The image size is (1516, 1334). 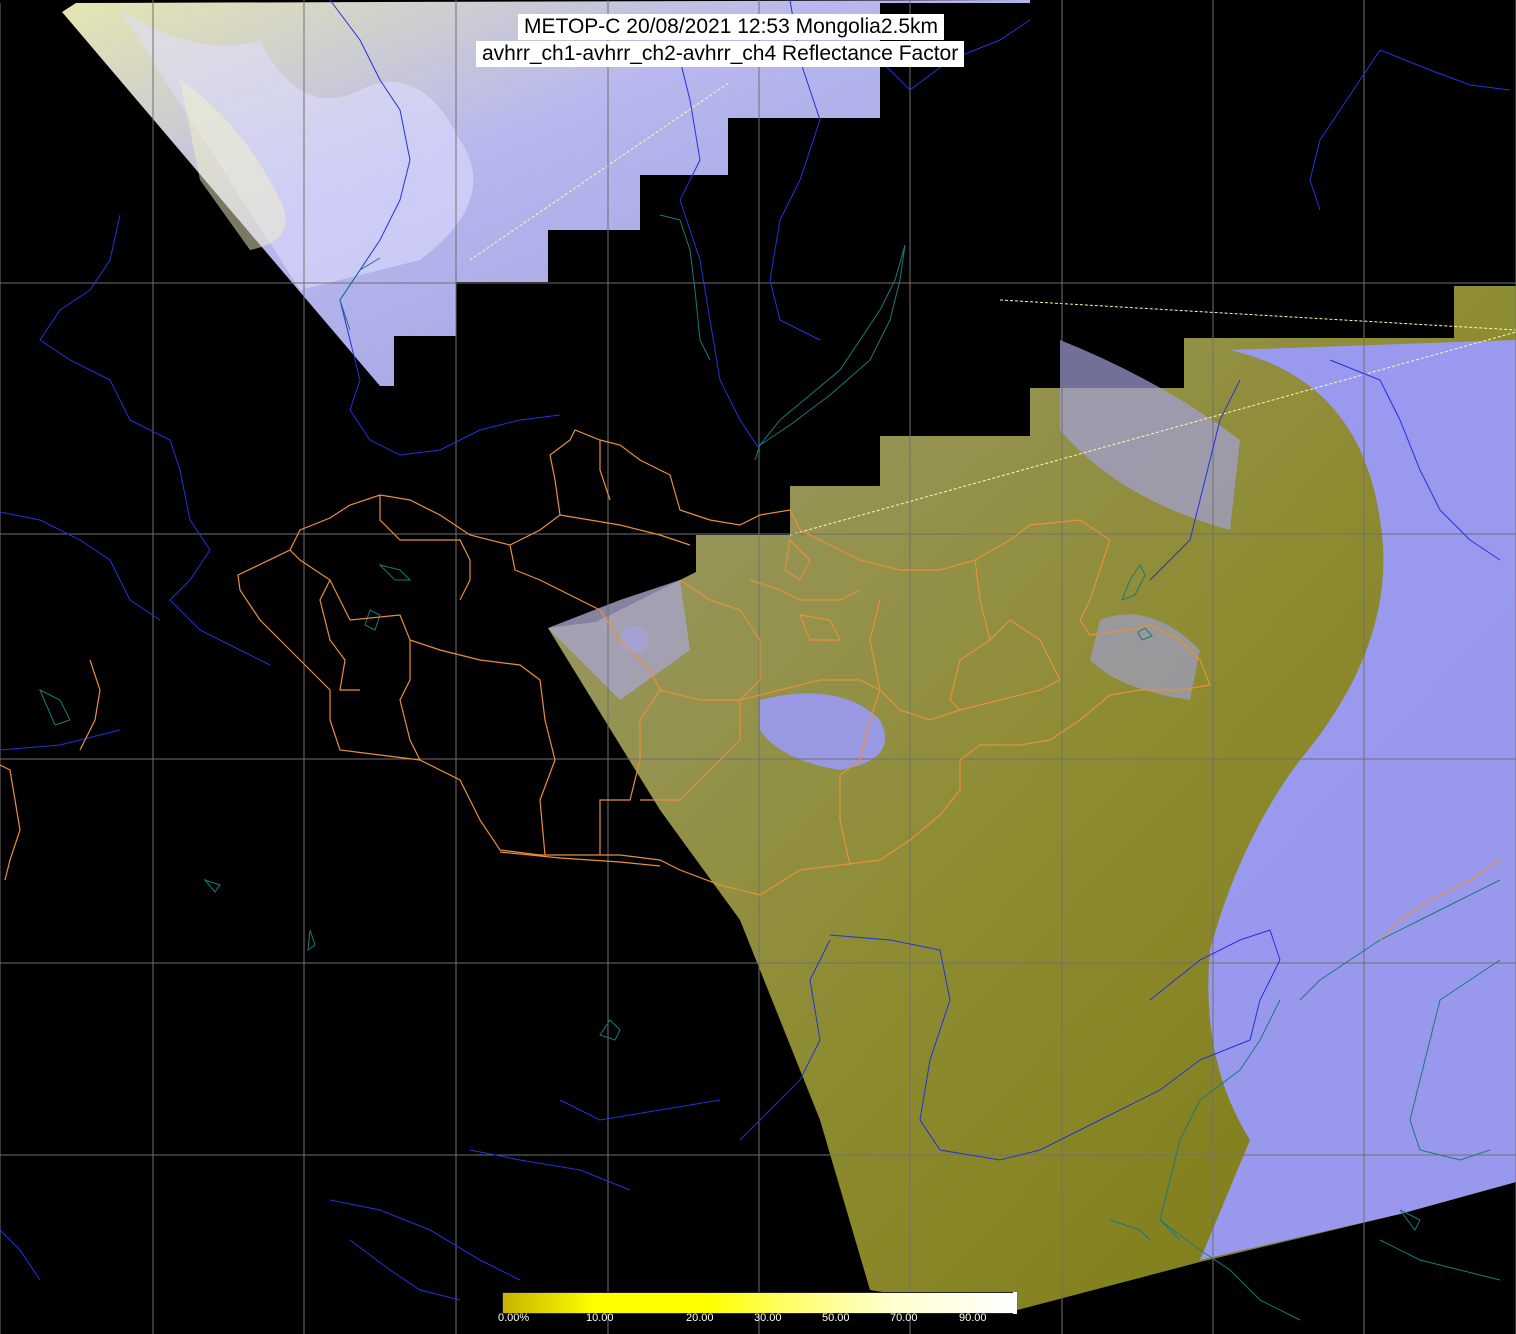 What do you see at coordinates (973, 1318) in the screenshot?
I see `colorbar-label-90: 90.00` at bounding box center [973, 1318].